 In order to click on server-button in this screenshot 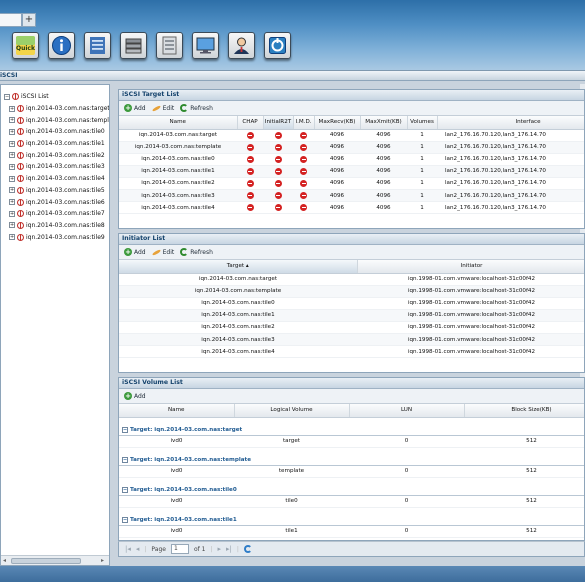, I will do `click(169, 45)`.